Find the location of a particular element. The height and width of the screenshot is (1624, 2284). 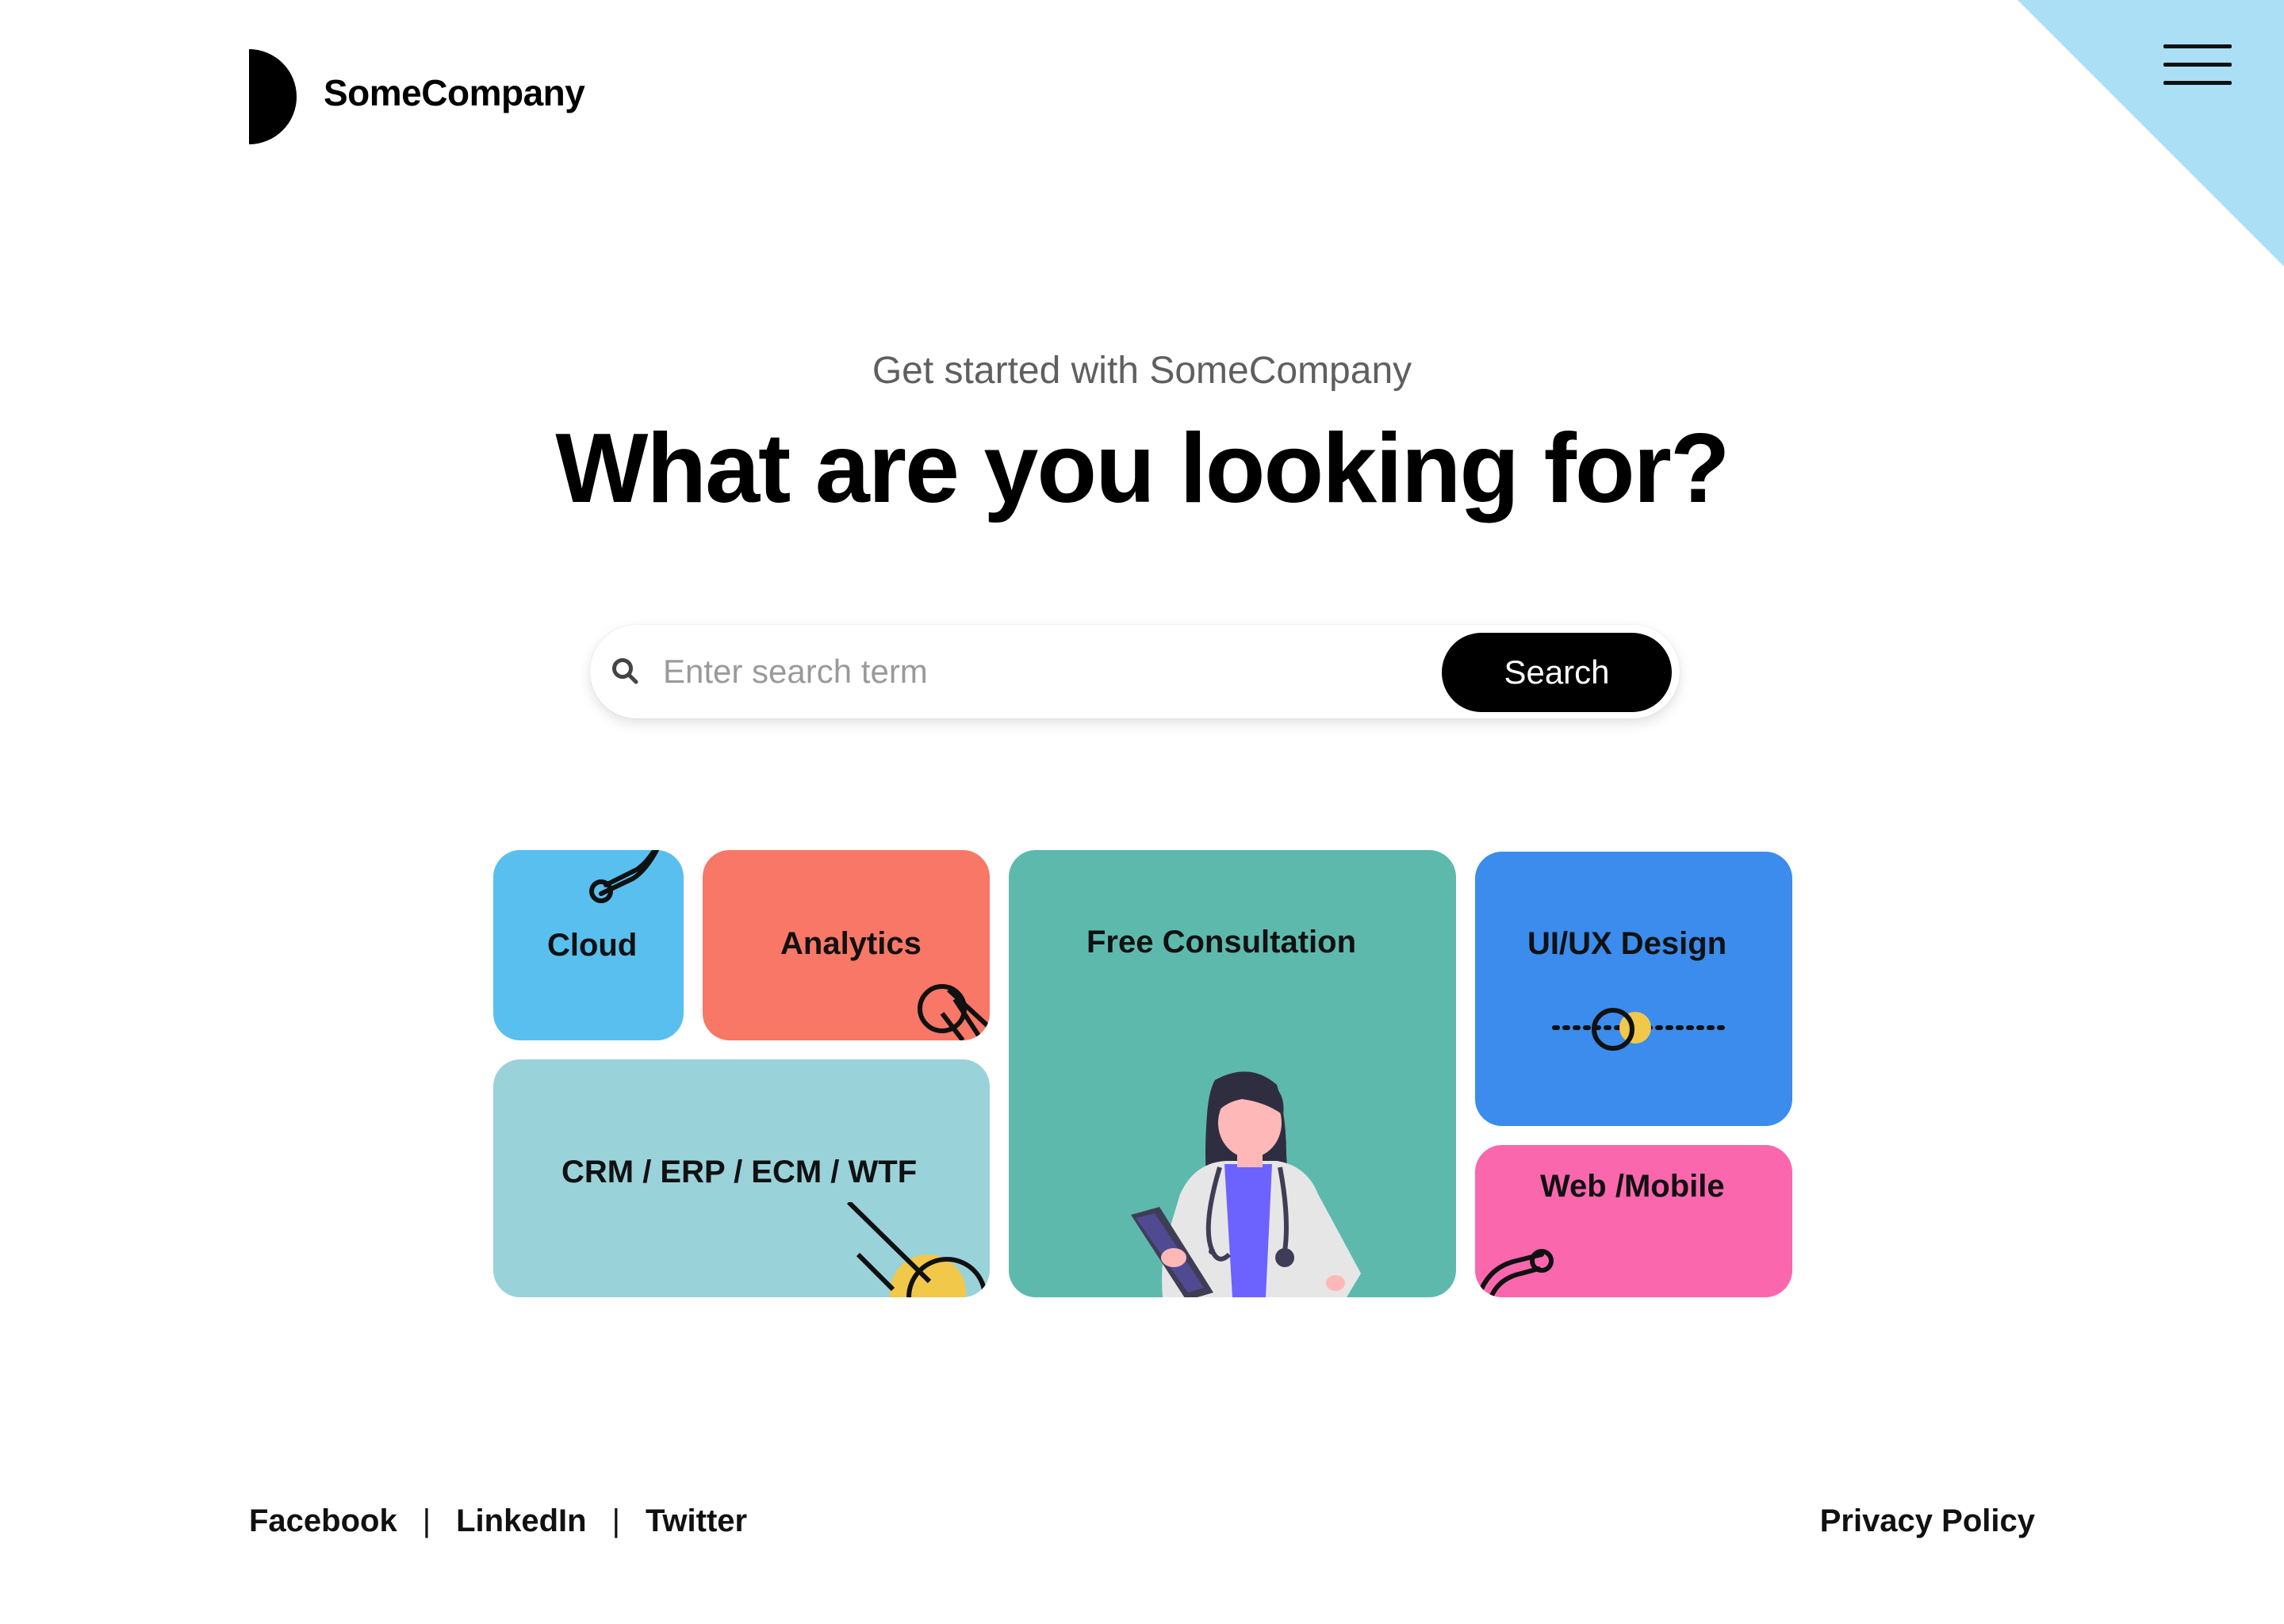

tile-cloud: Cloud is located at coordinates (588, 945).